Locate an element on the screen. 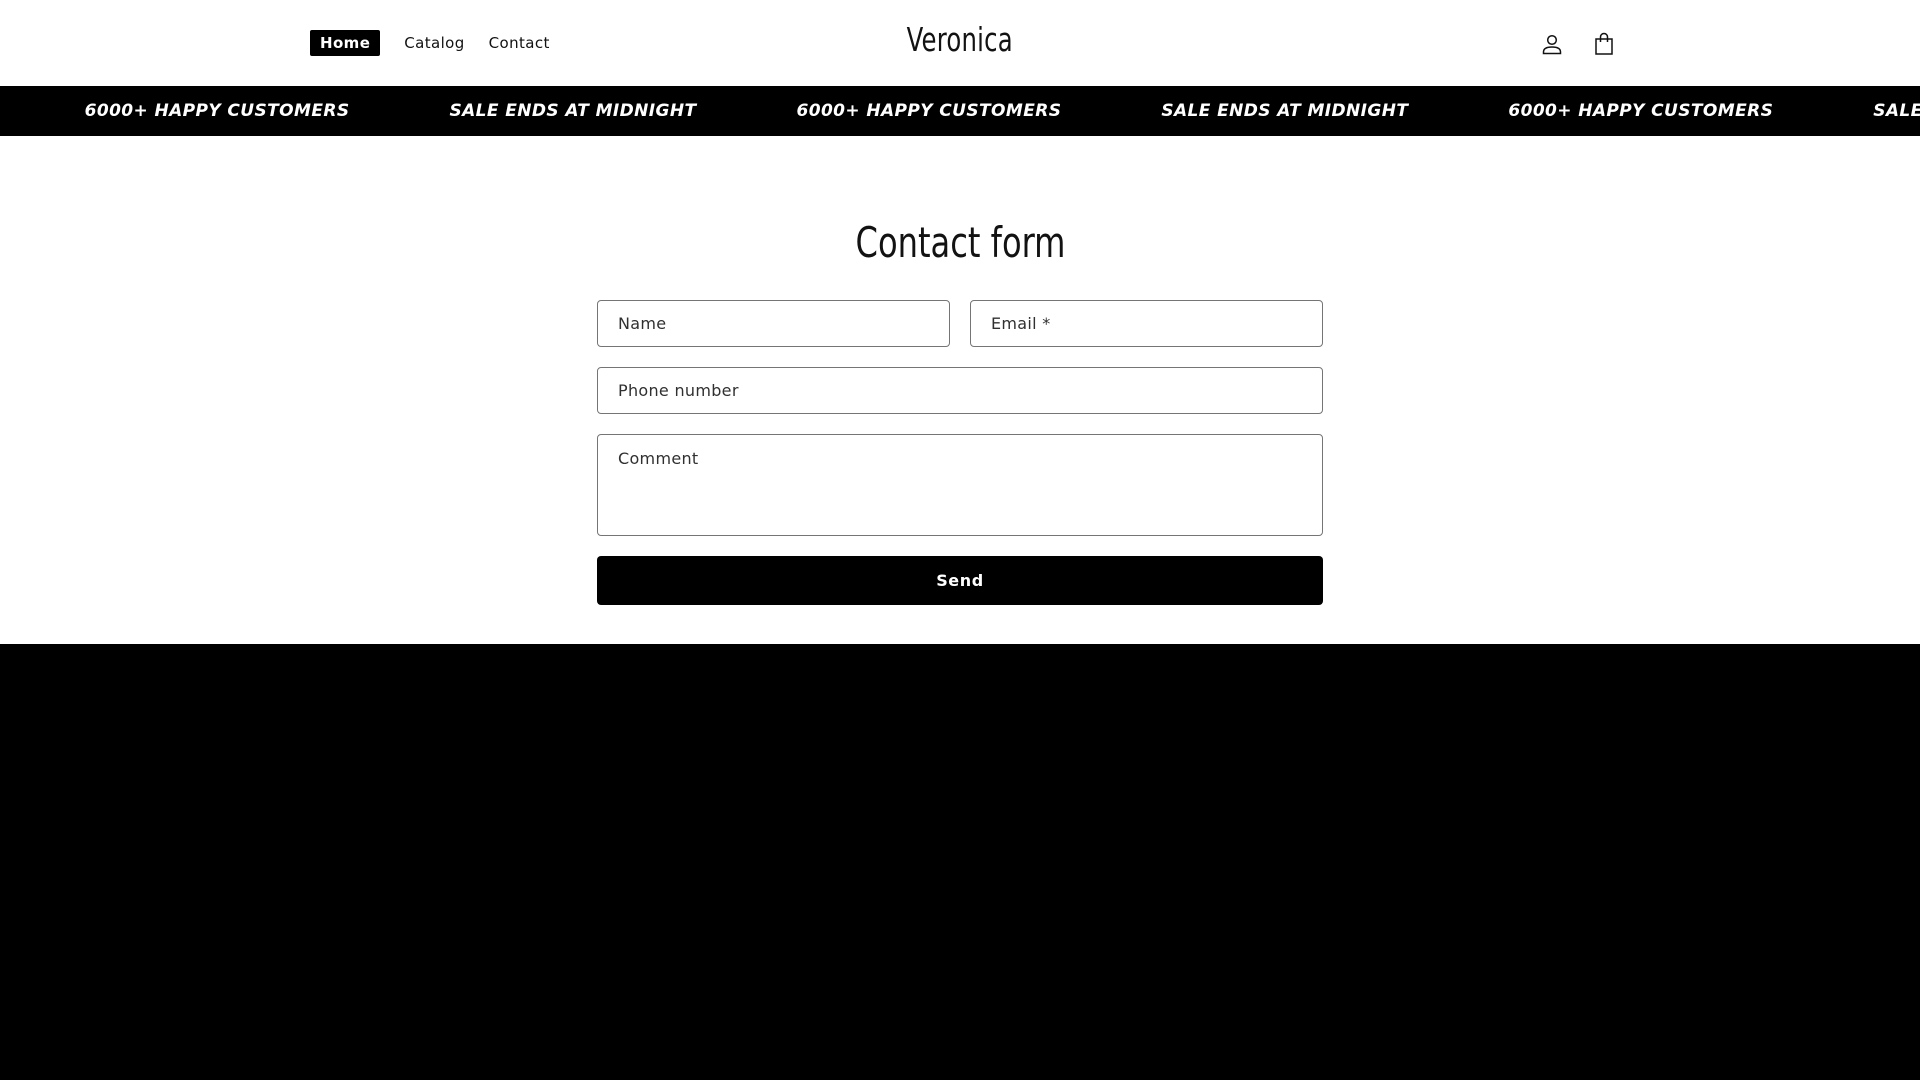 This screenshot has height=1080, width=1920. name-field is located at coordinates (773, 323).